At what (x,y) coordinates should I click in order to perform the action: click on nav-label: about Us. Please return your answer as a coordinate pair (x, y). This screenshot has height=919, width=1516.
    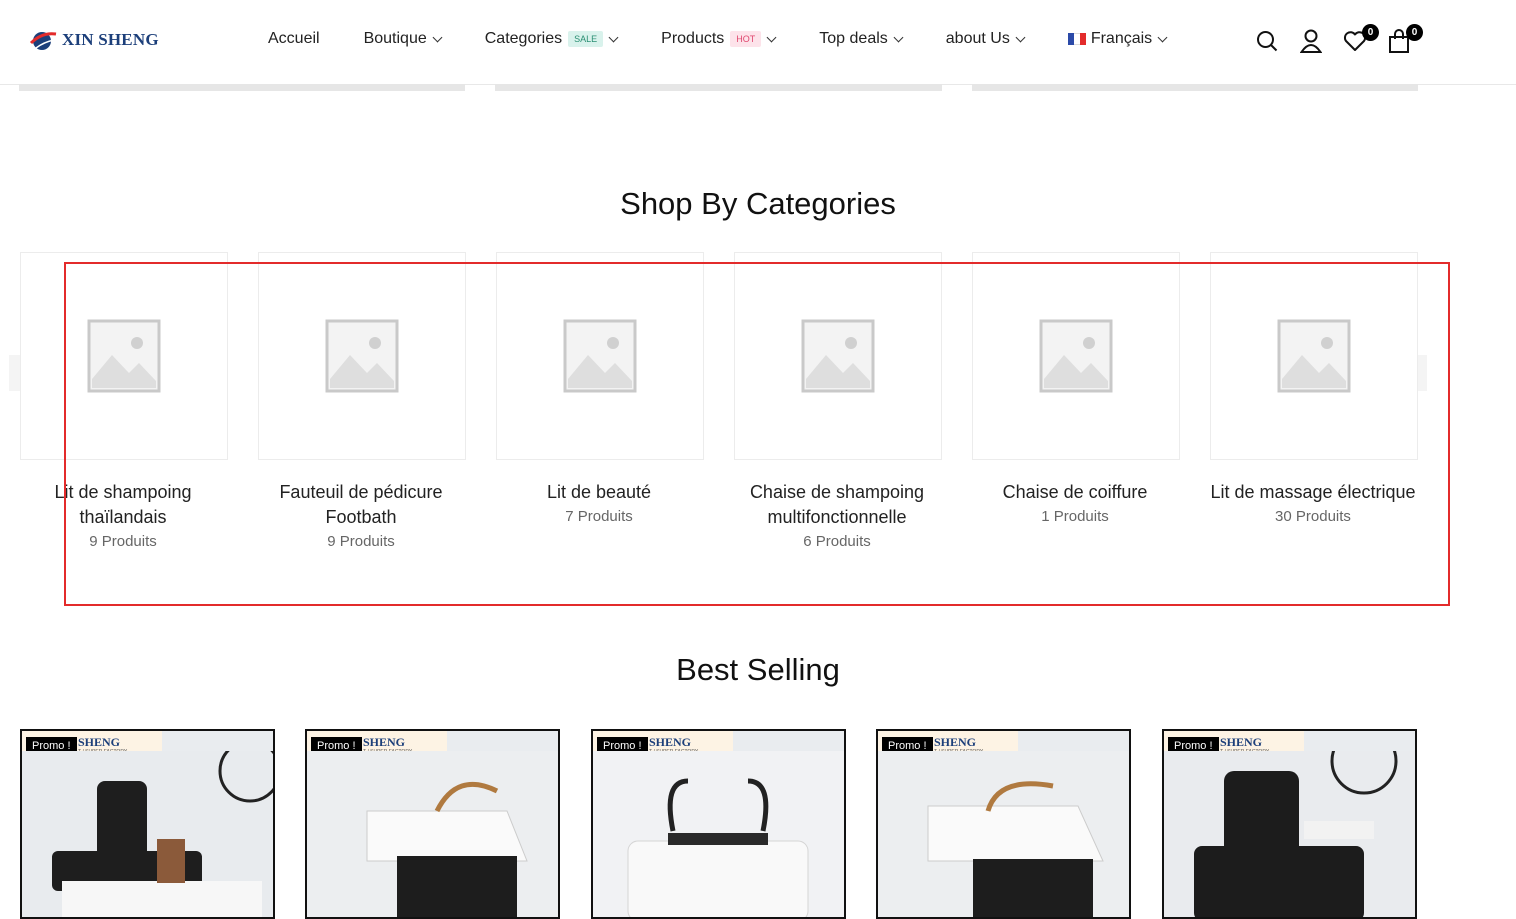
    Looking at the image, I should click on (977, 38).